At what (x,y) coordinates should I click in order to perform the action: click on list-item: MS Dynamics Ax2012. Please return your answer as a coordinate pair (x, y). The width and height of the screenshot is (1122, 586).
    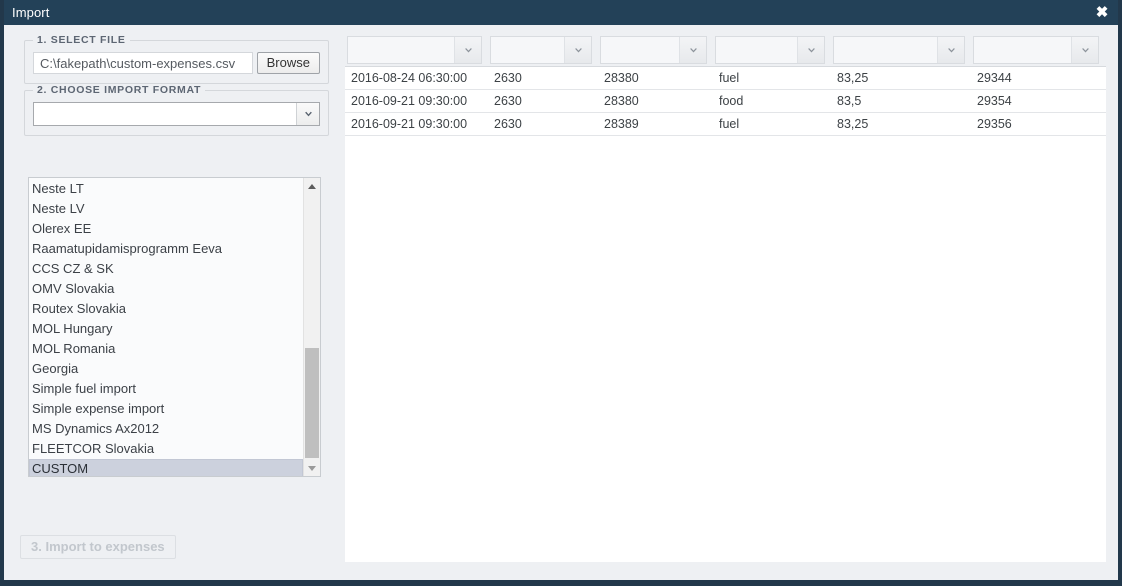
    Looking at the image, I should click on (166, 429).